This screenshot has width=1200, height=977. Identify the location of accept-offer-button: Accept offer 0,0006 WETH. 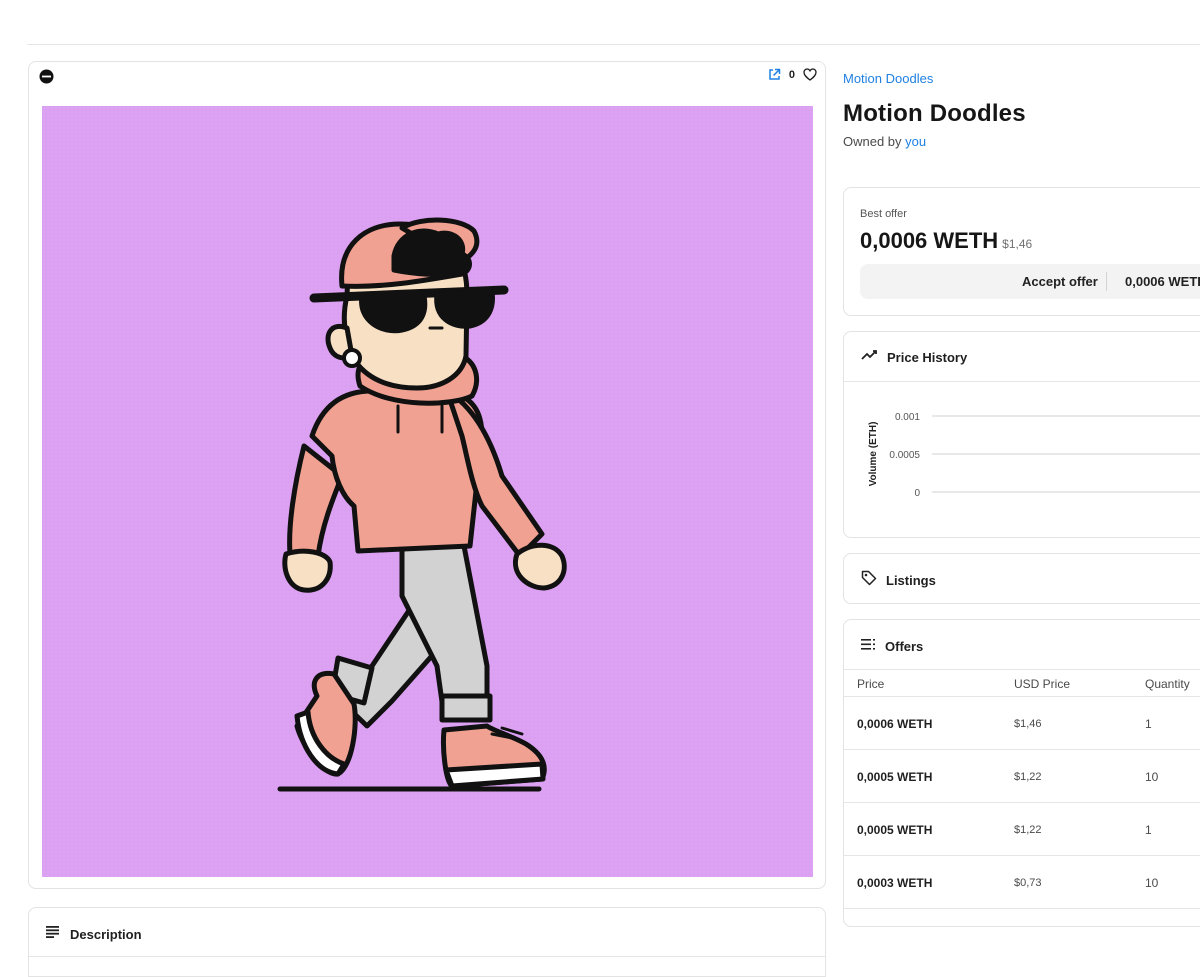
(1030, 281).